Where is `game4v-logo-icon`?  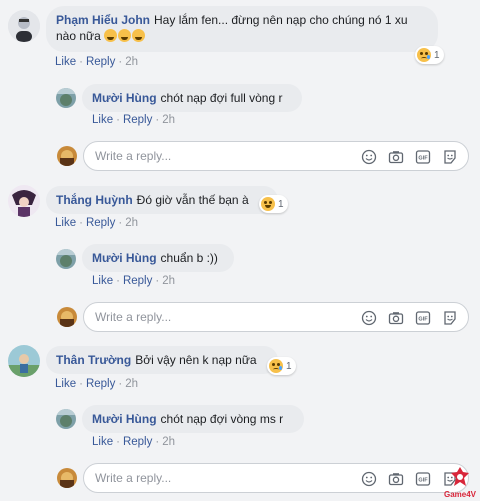 game4v-logo-icon is located at coordinates (459, 476).